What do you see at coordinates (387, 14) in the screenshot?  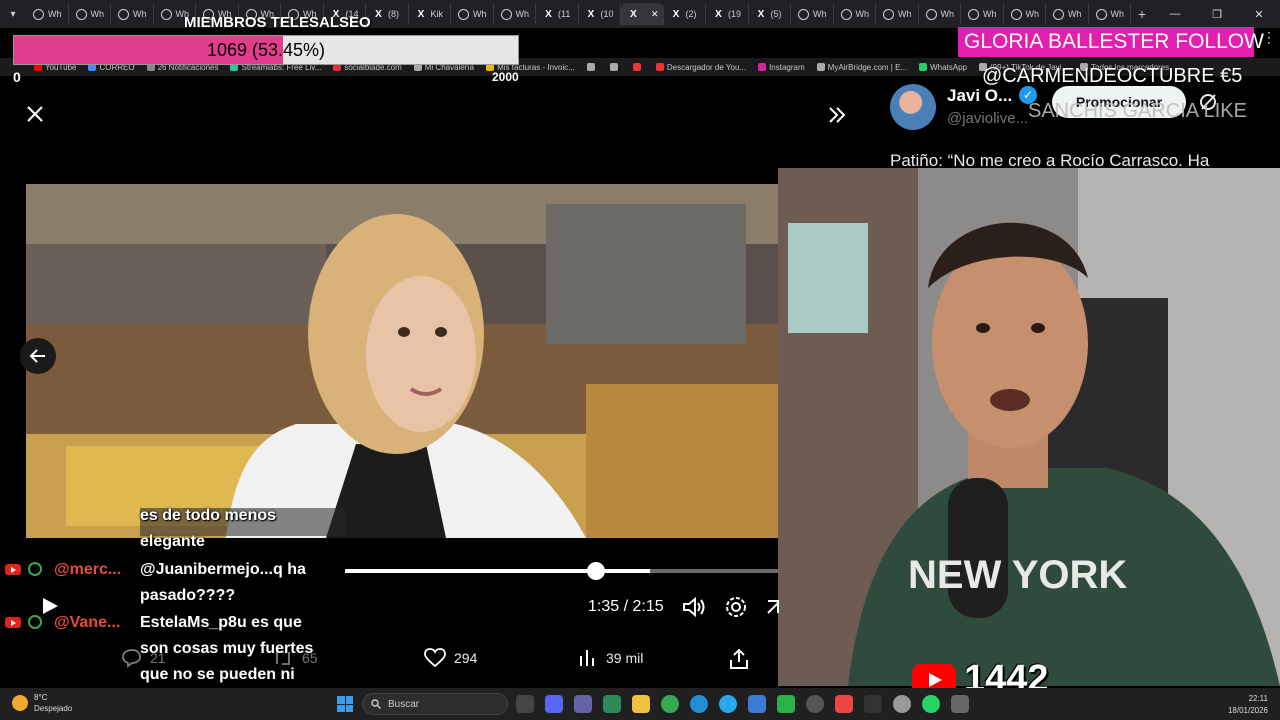 I see `browser-tab: X (8)` at bounding box center [387, 14].